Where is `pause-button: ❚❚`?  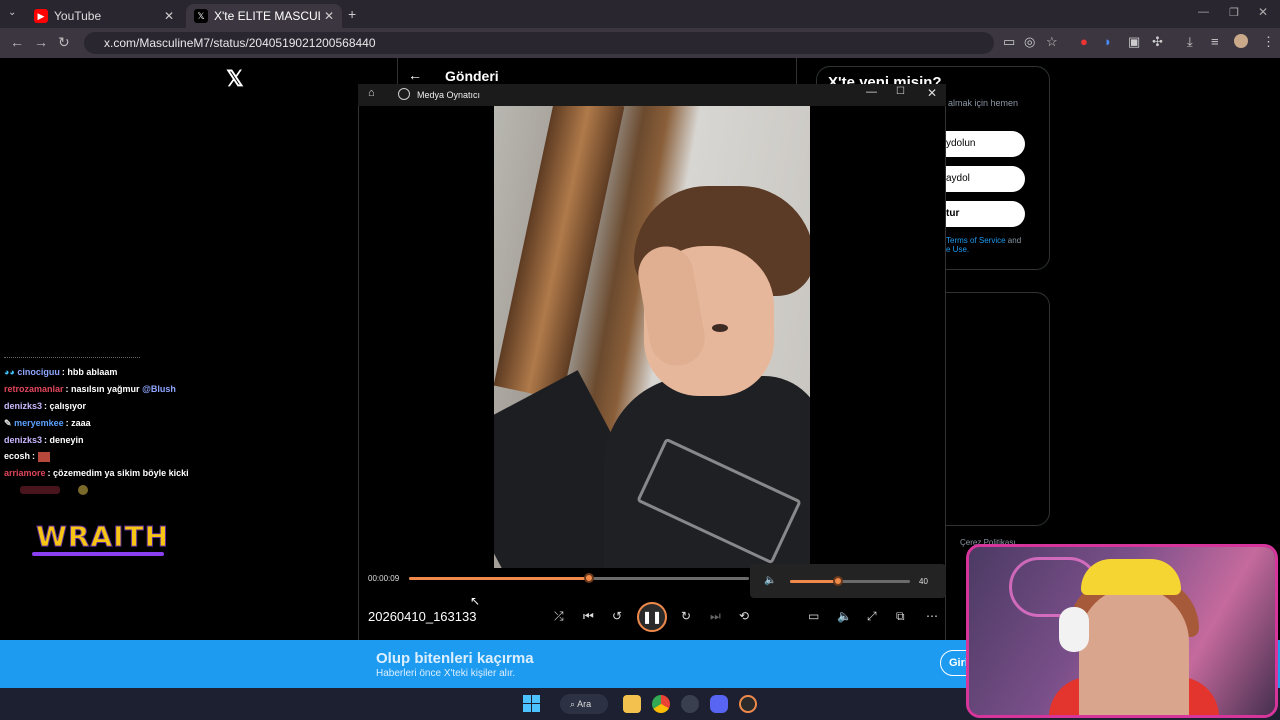 pause-button: ❚❚ is located at coordinates (652, 617).